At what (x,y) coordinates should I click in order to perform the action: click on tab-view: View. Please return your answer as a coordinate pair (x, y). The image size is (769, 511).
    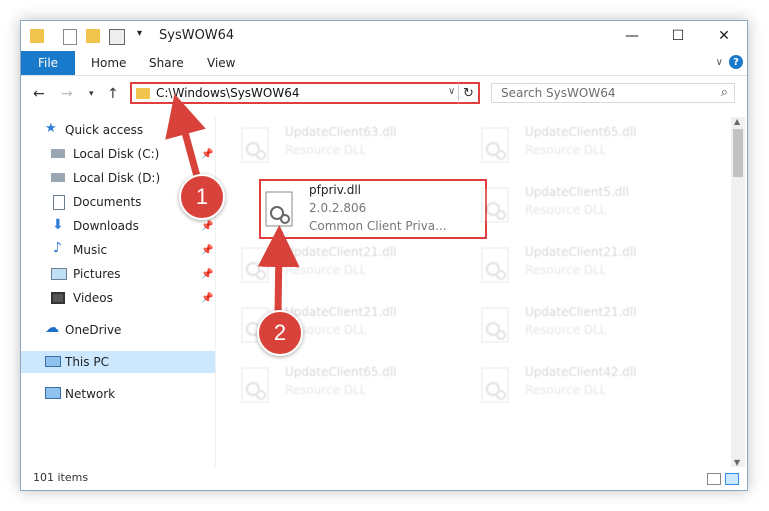
    Looking at the image, I should click on (221, 63).